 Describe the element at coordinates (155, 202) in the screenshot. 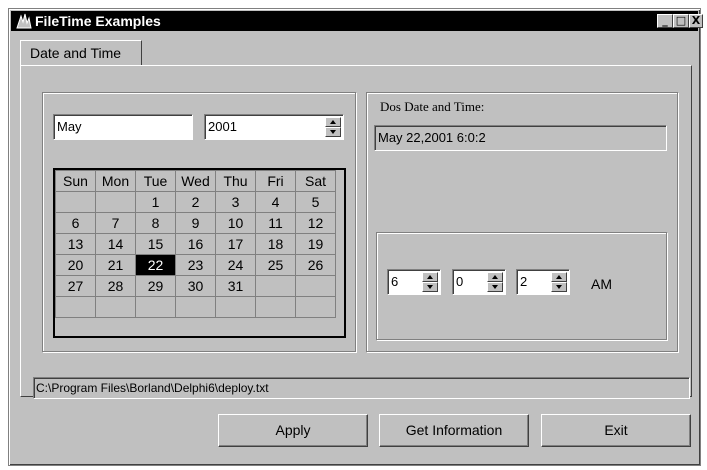

I see `calendar-day-cell: 1` at that location.